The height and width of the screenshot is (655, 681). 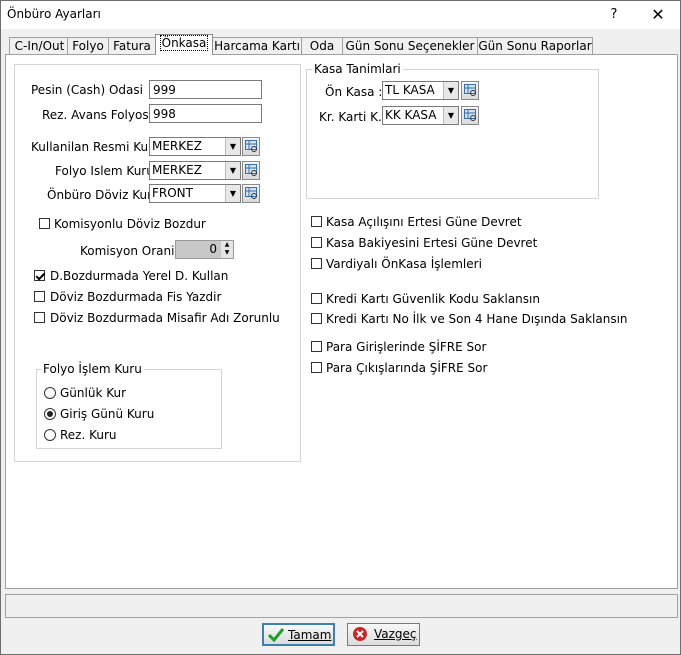 What do you see at coordinates (395, 634) in the screenshot?
I see `vazgec-label: Vazgeç` at bounding box center [395, 634].